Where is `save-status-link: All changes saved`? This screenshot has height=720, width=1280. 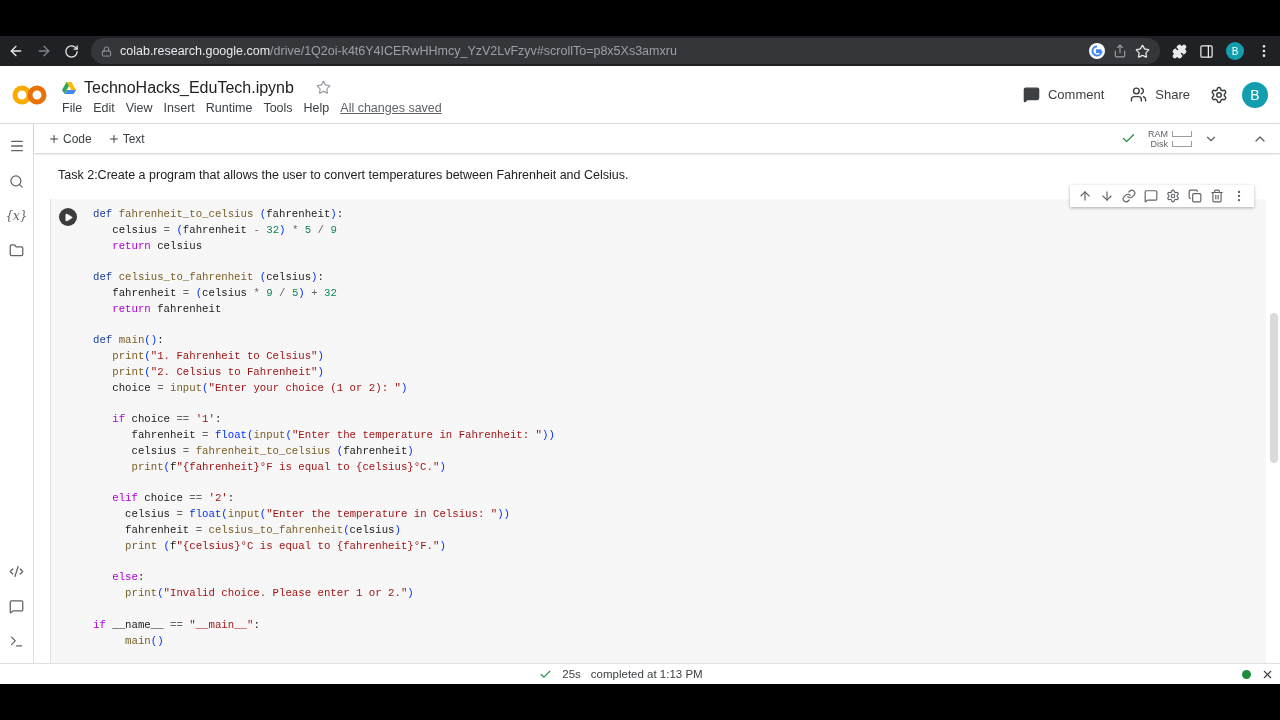
save-status-link: All changes saved is located at coordinates (391, 107).